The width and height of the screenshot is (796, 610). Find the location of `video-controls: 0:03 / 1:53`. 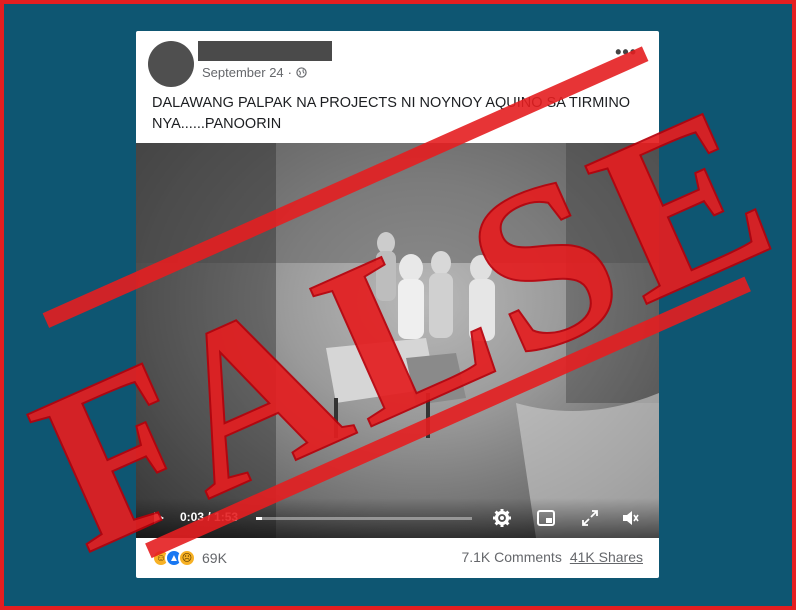

video-controls: 0:03 / 1:53 is located at coordinates (397, 518).